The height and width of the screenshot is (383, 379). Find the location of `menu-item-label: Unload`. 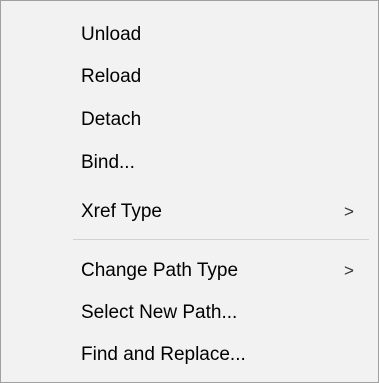

menu-item-label: Unload is located at coordinates (111, 34).